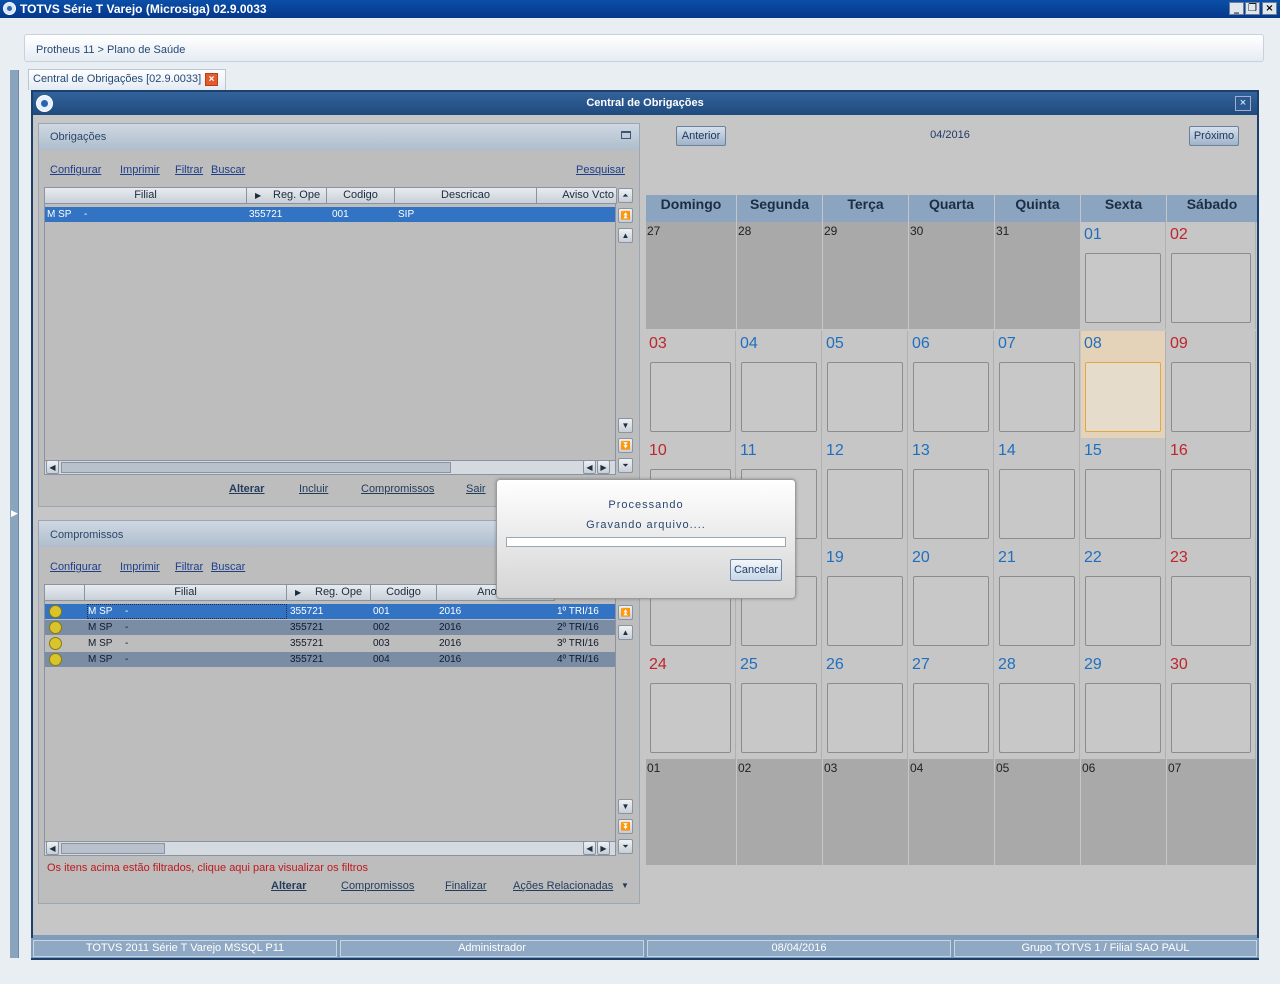 The width and height of the screenshot is (1280, 984). What do you see at coordinates (756, 570) in the screenshot?
I see `cancel-button: Cancelar` at bounding box center [756, 570].